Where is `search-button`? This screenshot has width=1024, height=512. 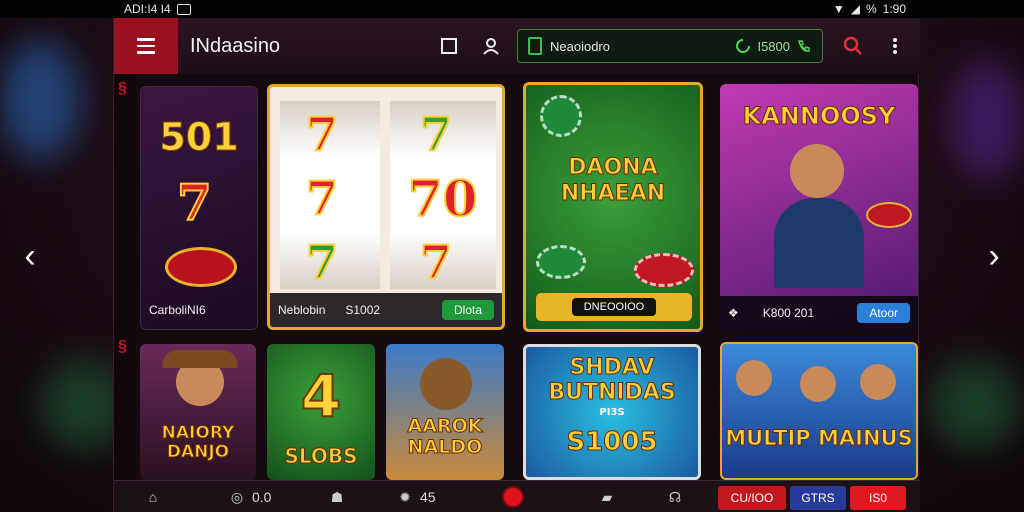 search-button is located at coordinates (853, 46).